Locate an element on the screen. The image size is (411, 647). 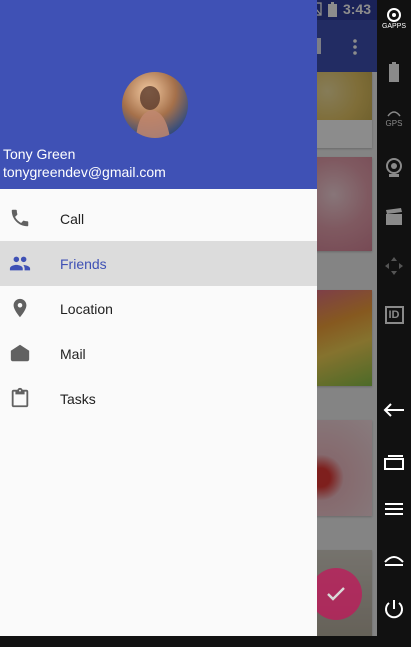
clapper-icon is located at coordinates (394, 216).